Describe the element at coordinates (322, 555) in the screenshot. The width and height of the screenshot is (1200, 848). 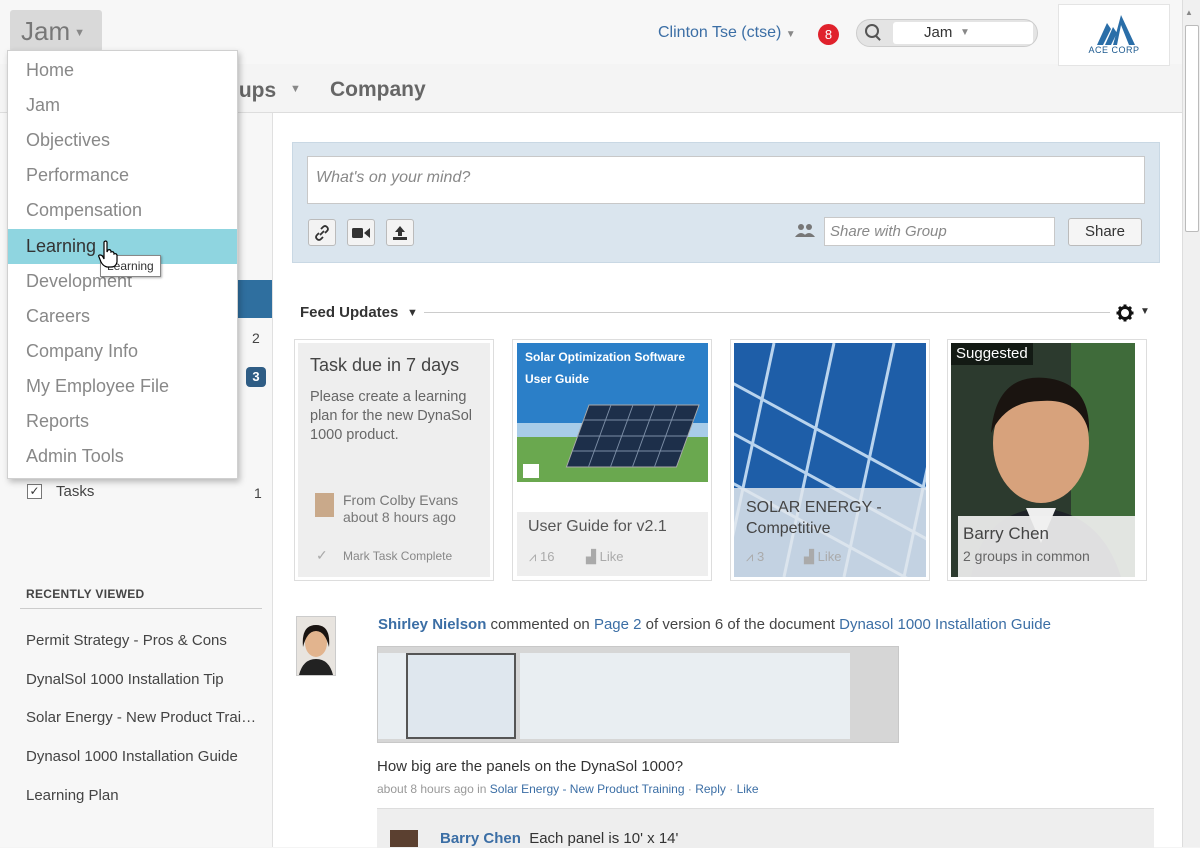
I see `checkmark-icon: ✓` at that location.